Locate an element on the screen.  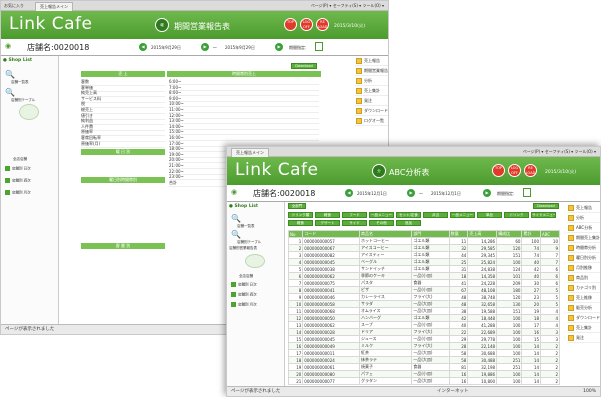
filter-button: ドリンク類 is located at coordinates (300, 215).